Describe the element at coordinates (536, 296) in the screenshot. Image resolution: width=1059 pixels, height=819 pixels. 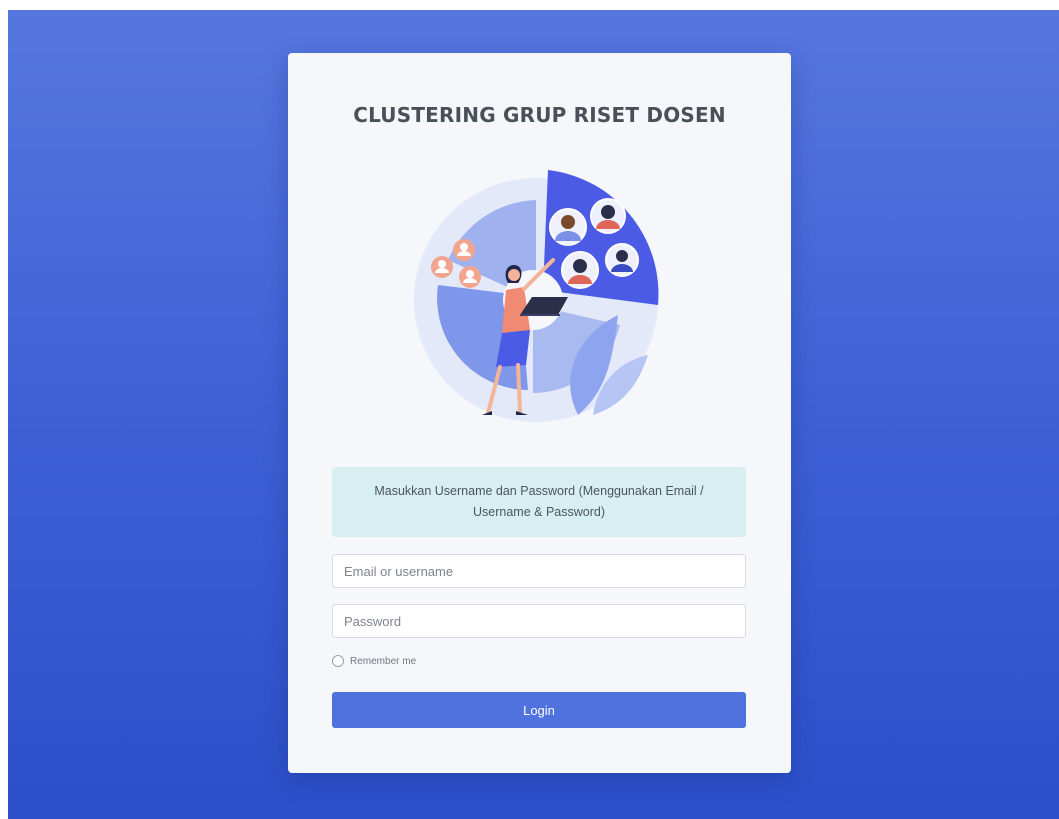
I see `team-research-illustration` at that location.